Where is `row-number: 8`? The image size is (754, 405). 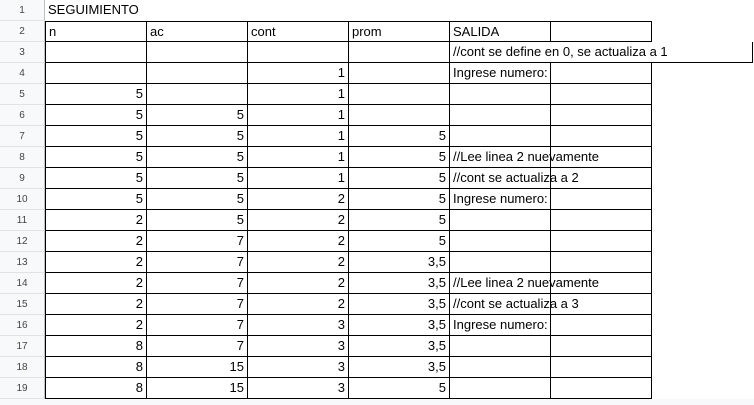 row-number: 8 is located at coordinates (22, 157).